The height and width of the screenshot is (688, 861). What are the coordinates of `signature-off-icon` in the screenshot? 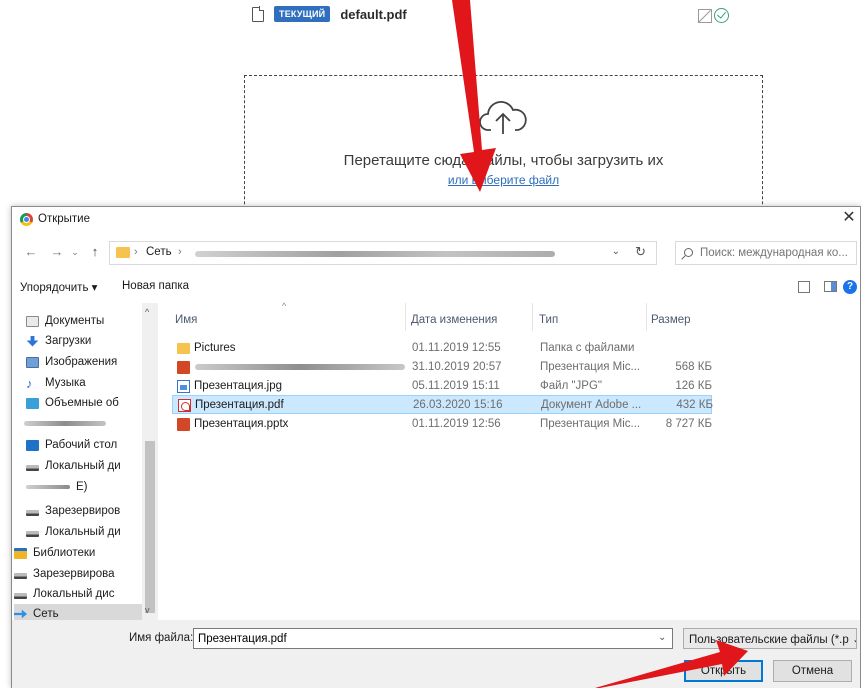 It's located at (705, 15).